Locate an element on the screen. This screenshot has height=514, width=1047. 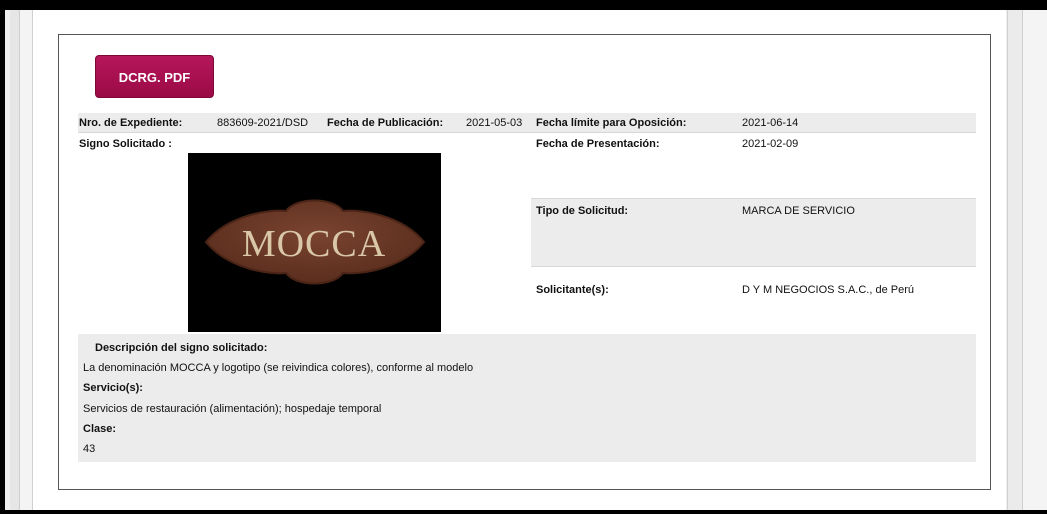
mark-logo-image: MOCCA is located at coordinates (314, 242).